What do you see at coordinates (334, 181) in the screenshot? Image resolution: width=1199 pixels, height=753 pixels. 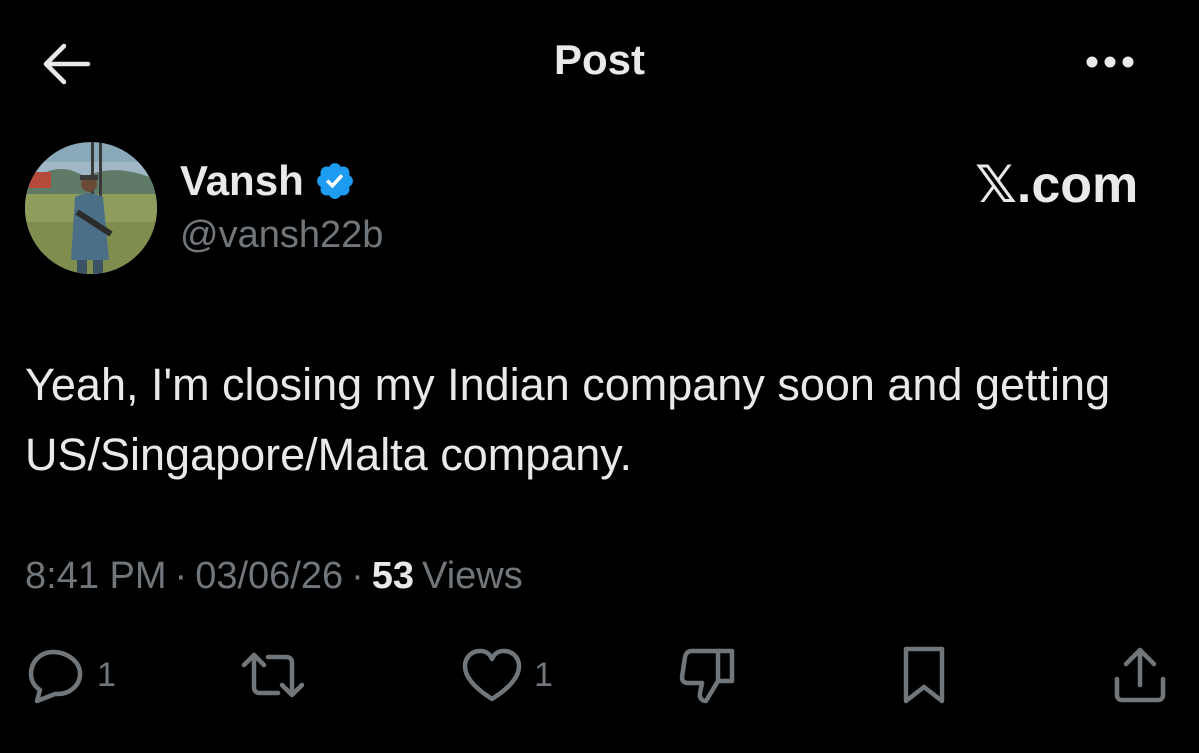 I see `verified-badge-icon` at bounding box center [334, 181].